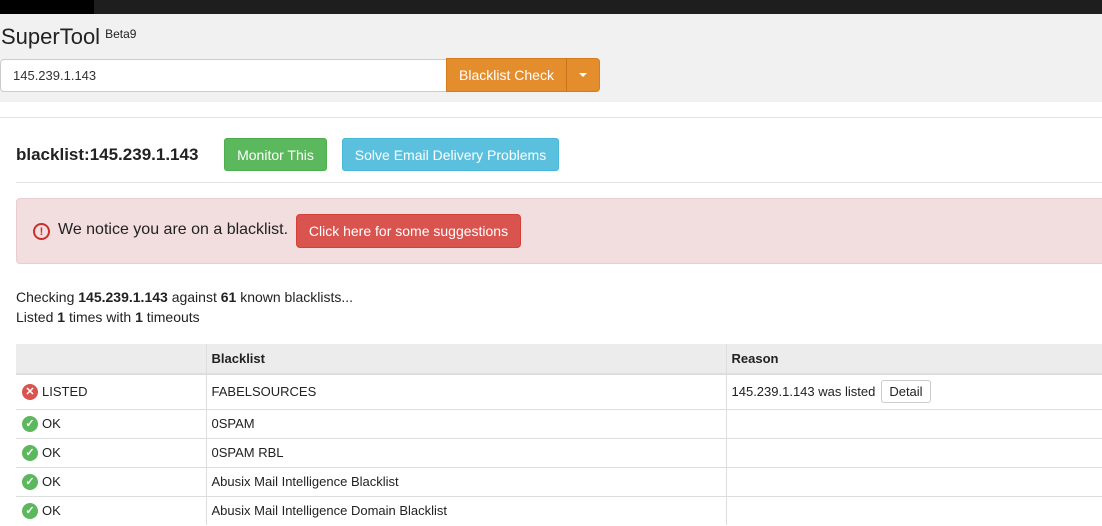 Image resolution: width=1102 pixels, height=526 pixels. I want to click on exclamation-circle-icon: !, so click(41, 231).